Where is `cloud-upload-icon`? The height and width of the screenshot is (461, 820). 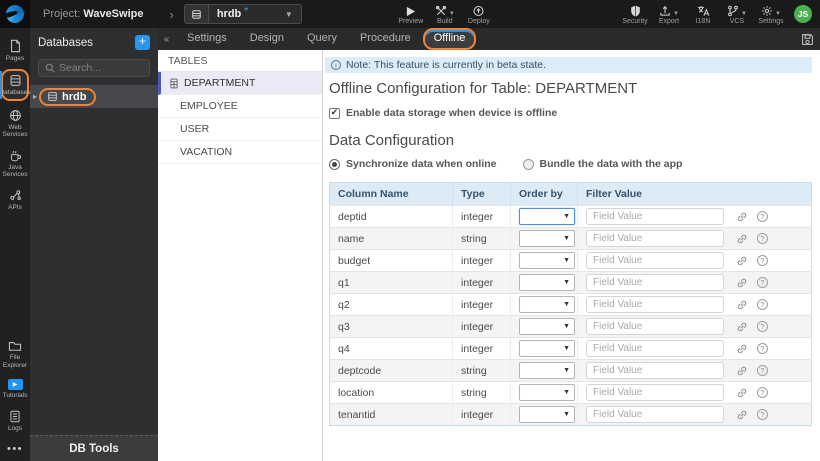
cloud-upload-icon is located at coordinates (478, 10).